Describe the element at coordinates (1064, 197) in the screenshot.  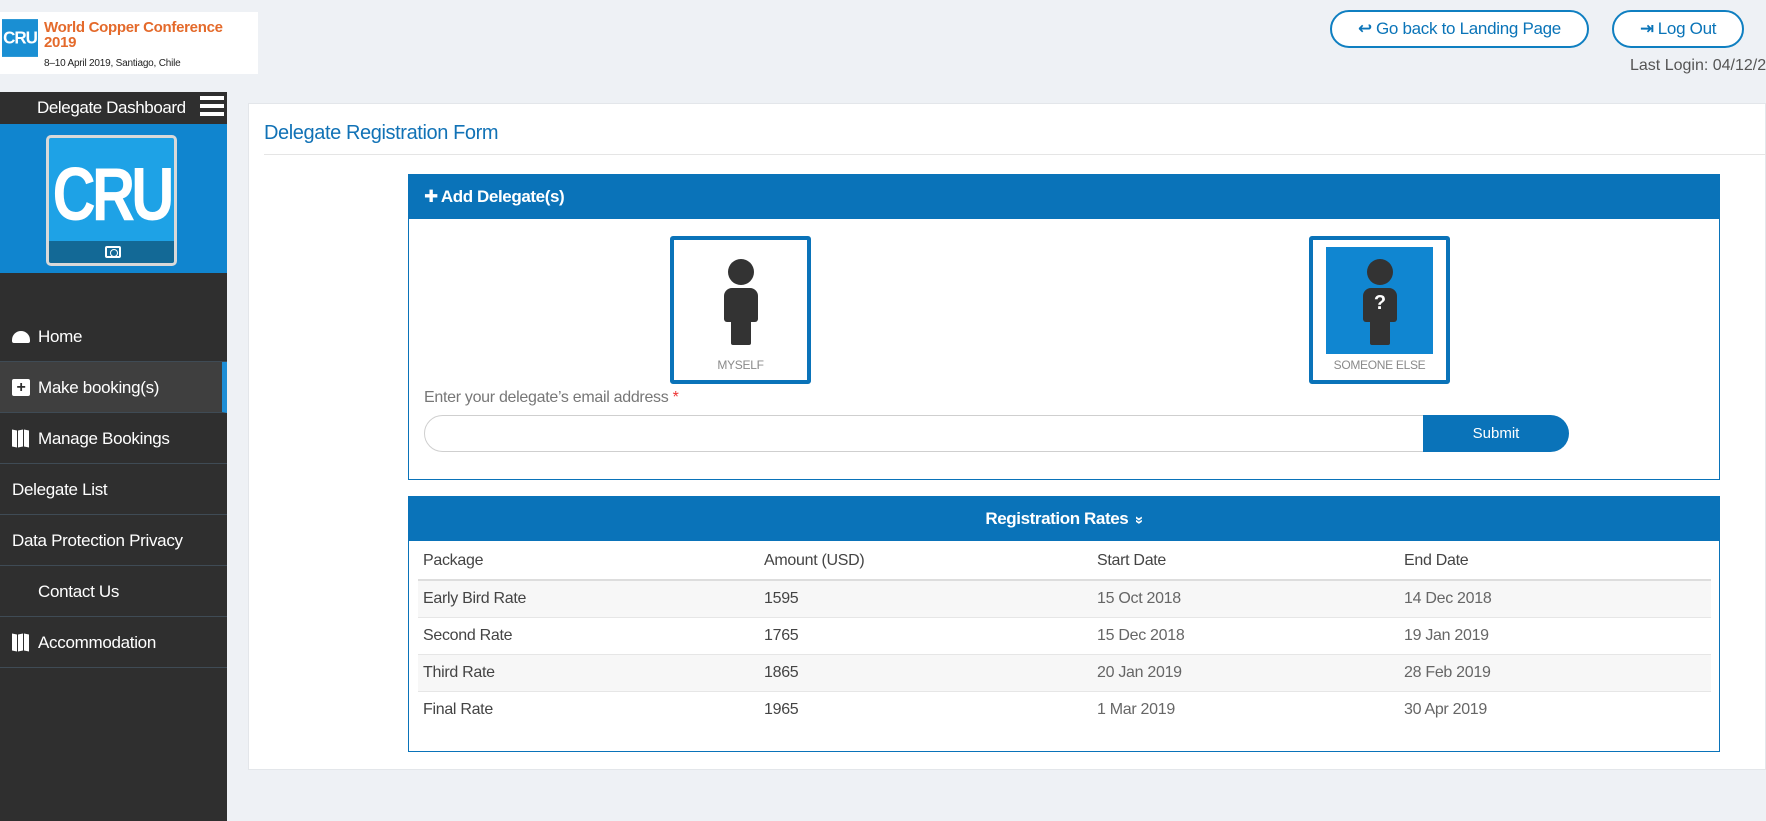
I see `add-delegate-header: ✚ Add Delegate(s)` at that location.